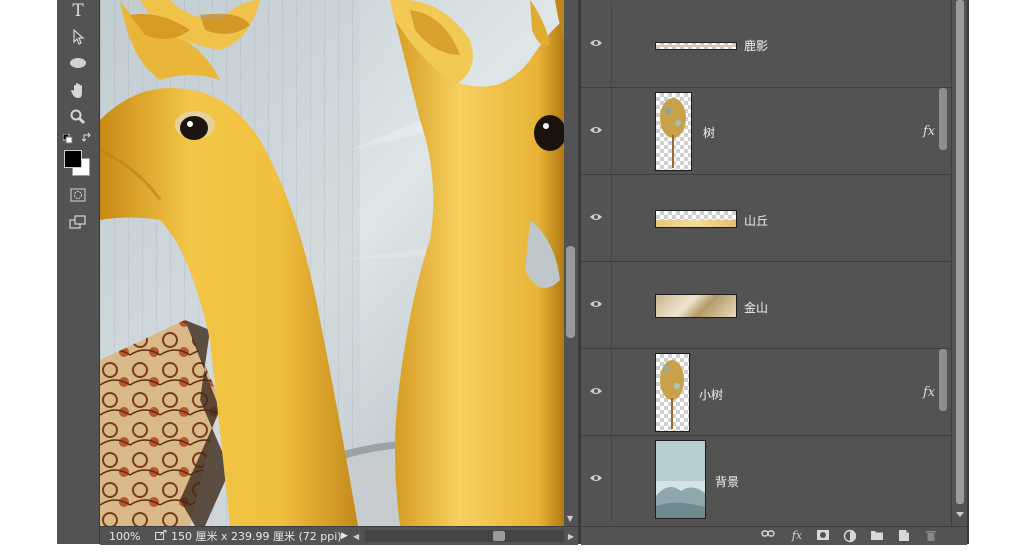  Describe the element at coordinates (571, 536) in the screenshot. I see `scroll-right-arrow-icon: ▶` at that location.